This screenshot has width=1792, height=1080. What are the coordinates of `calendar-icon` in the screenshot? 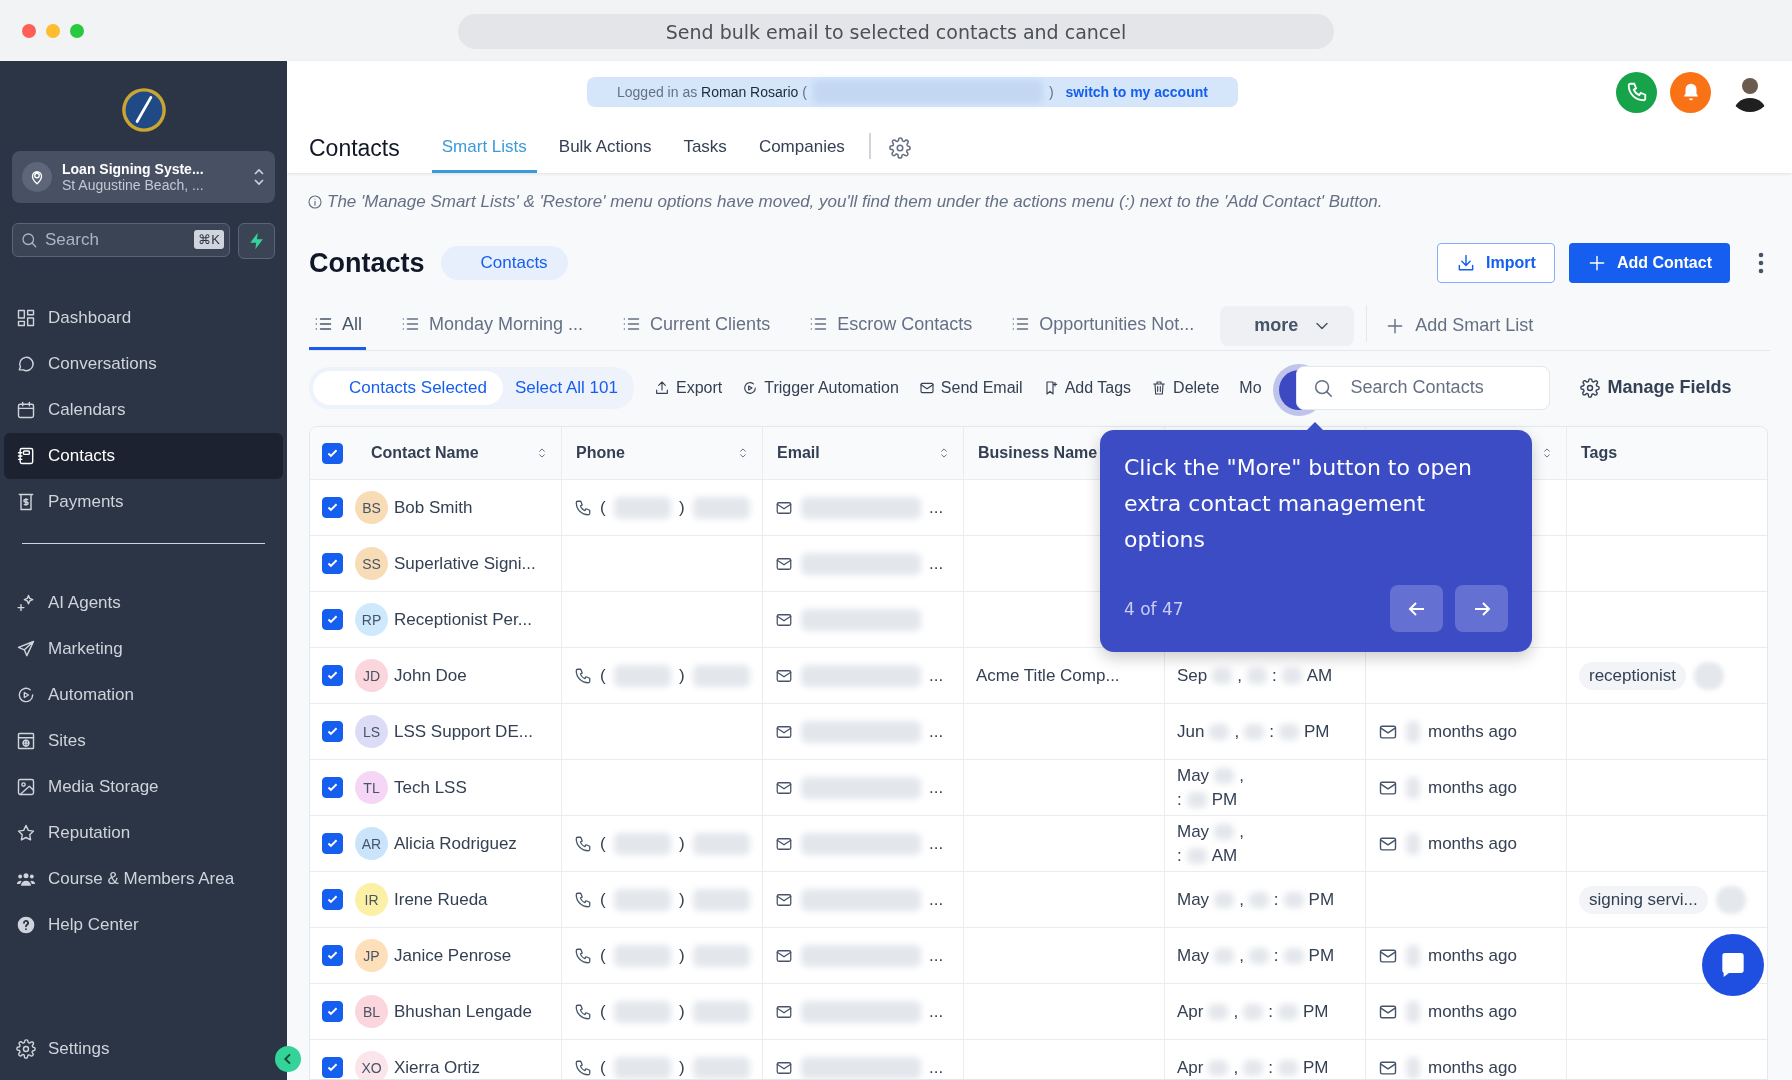 It's located at (26, 410).